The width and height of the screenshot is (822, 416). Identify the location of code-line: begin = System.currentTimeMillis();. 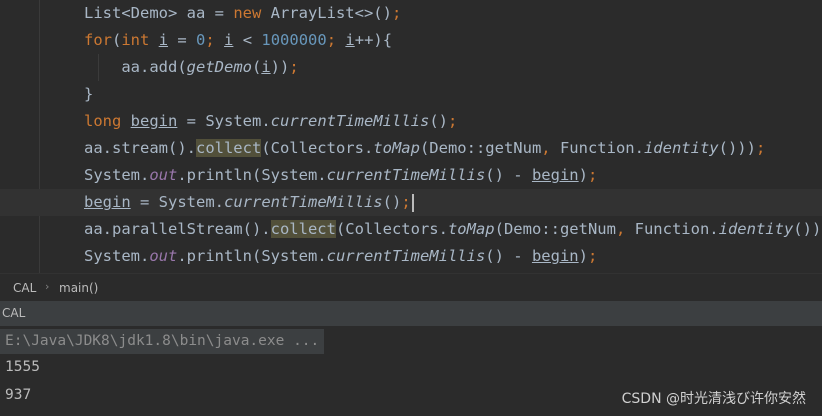
(249, 202).